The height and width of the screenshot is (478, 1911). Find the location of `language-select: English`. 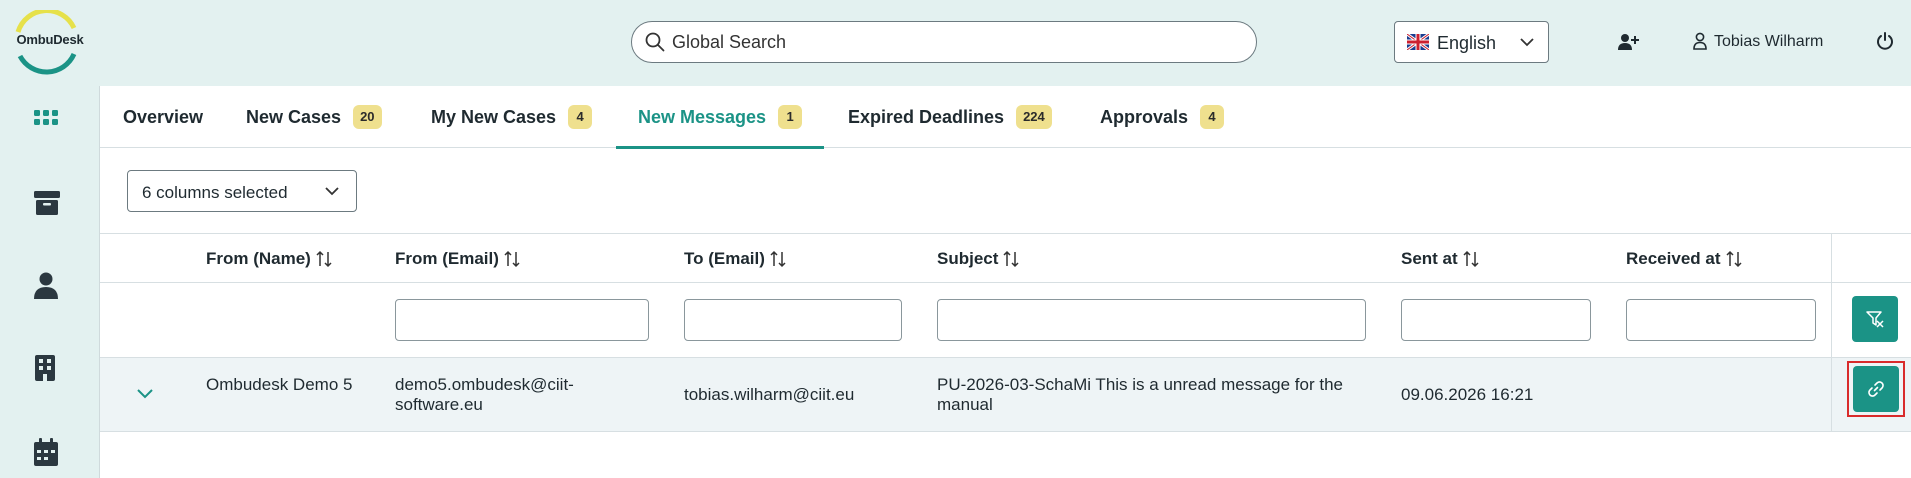

language-select: English is located at coordinates (1471, 42).